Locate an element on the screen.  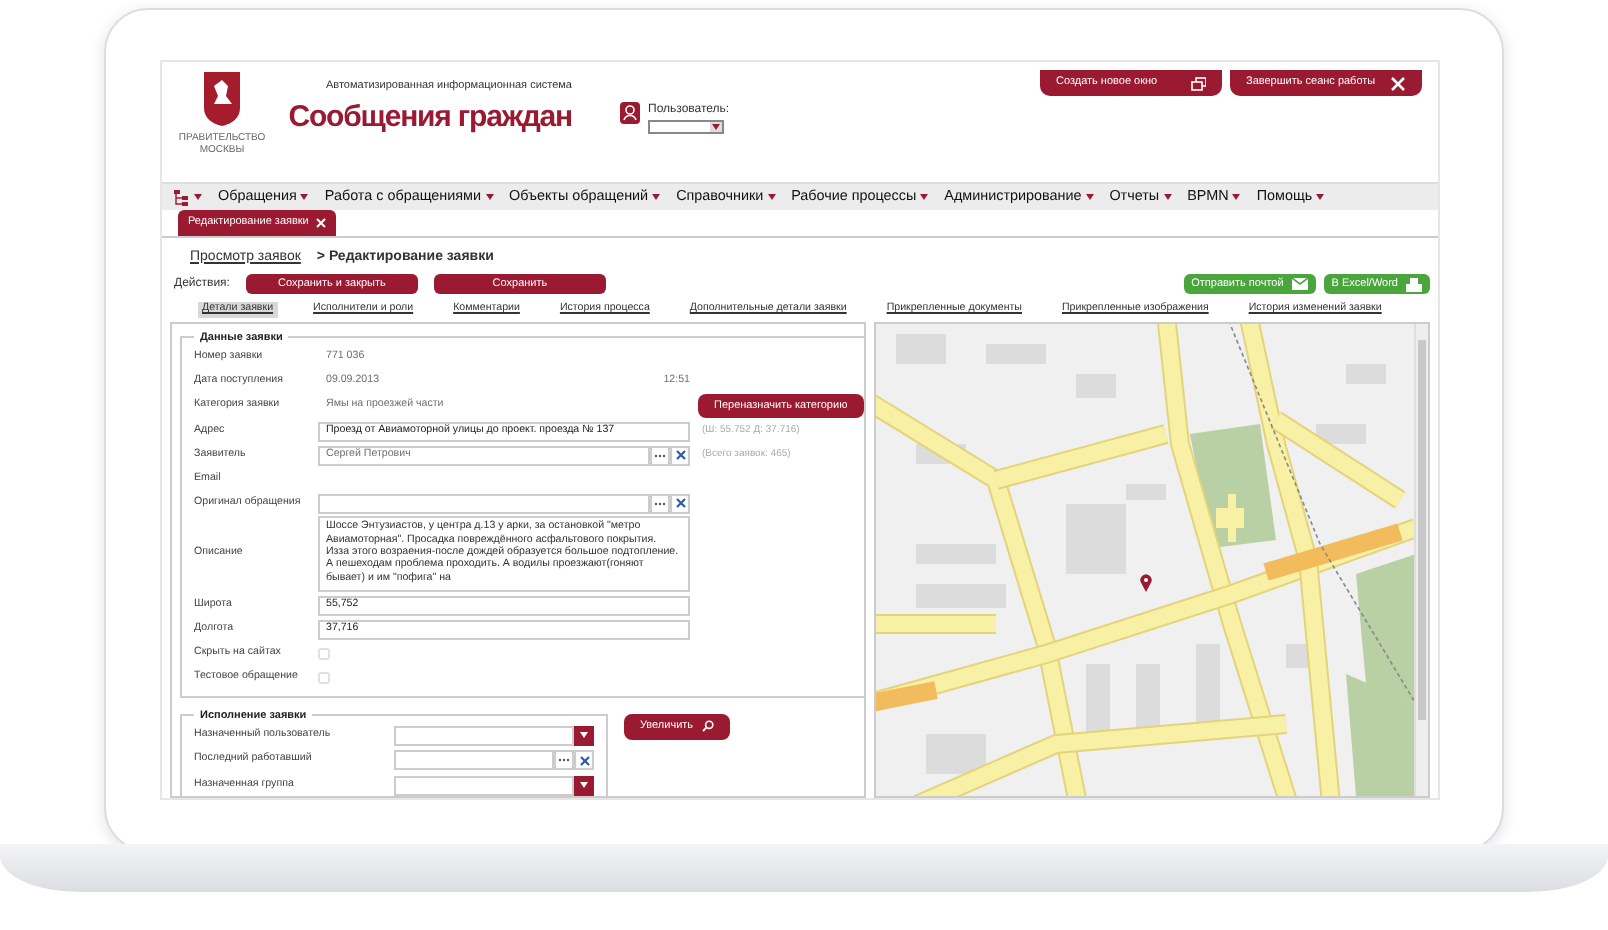
envelope-icon is located at coordinates (1299, 284).